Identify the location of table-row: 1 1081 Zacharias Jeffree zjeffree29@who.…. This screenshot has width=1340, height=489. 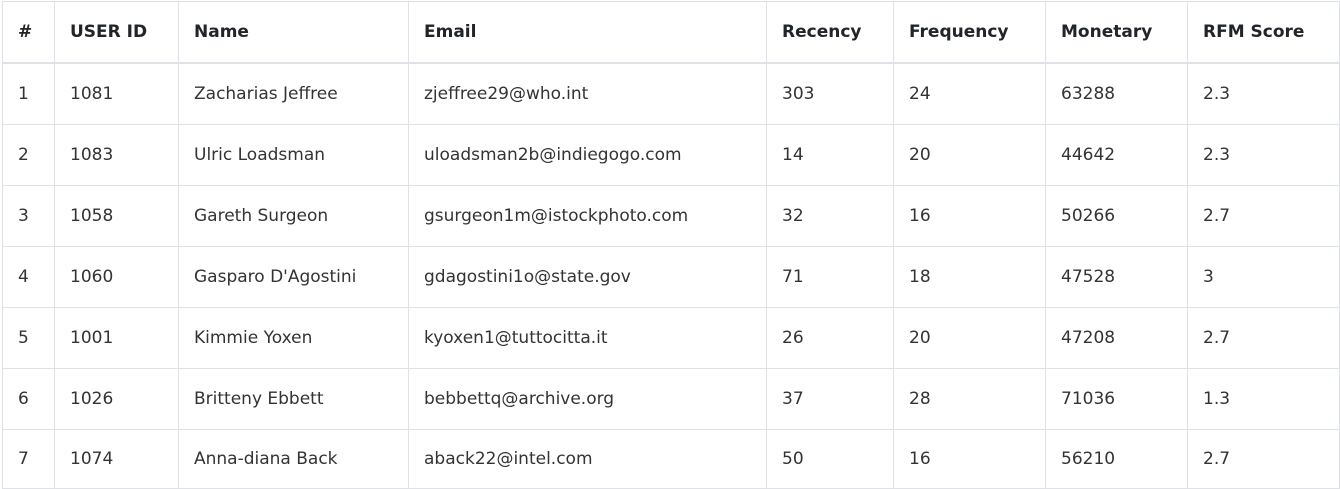
(671, 93).